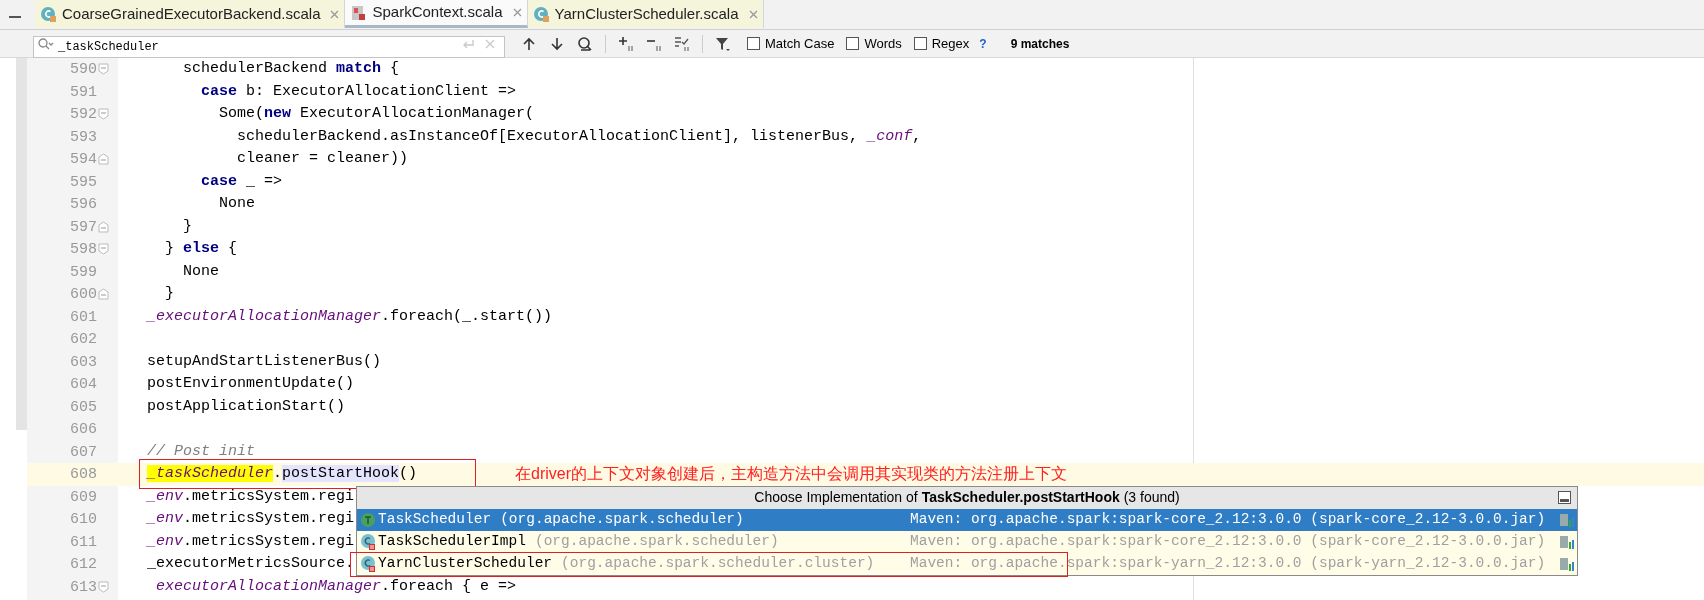  I want to click on popup-list-item: TaskScheduler (org.apache.spark.scheduler) Maven: org.apache.spark:spark-core_2.12:3.0.0 (spark-core_2.12-3.0.0.jar), so click(967, 519).